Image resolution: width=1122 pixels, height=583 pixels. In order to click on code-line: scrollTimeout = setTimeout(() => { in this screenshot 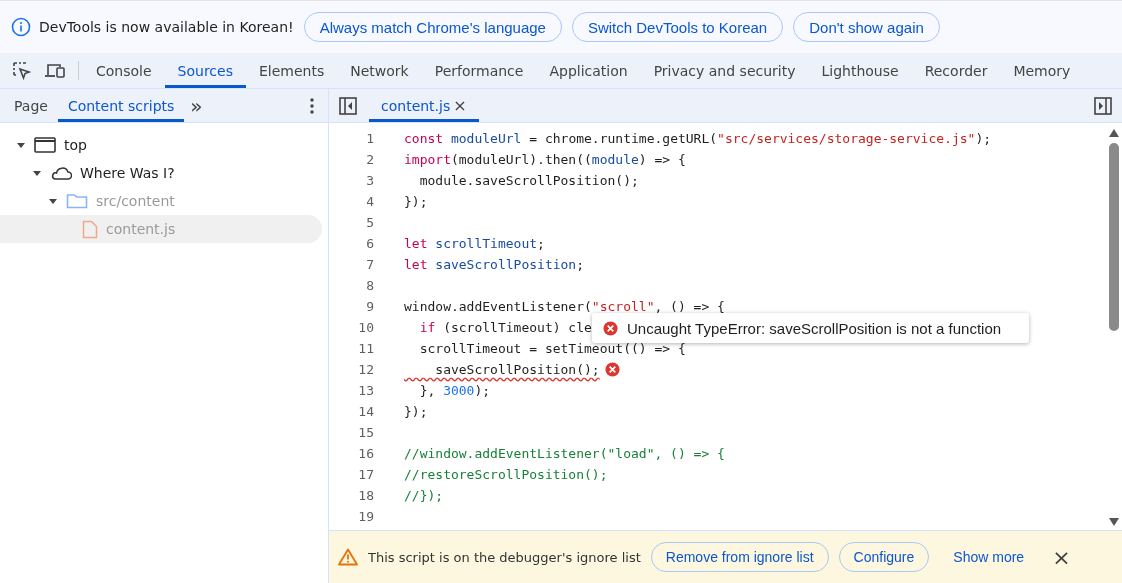, I will do `click(552, 348)`.